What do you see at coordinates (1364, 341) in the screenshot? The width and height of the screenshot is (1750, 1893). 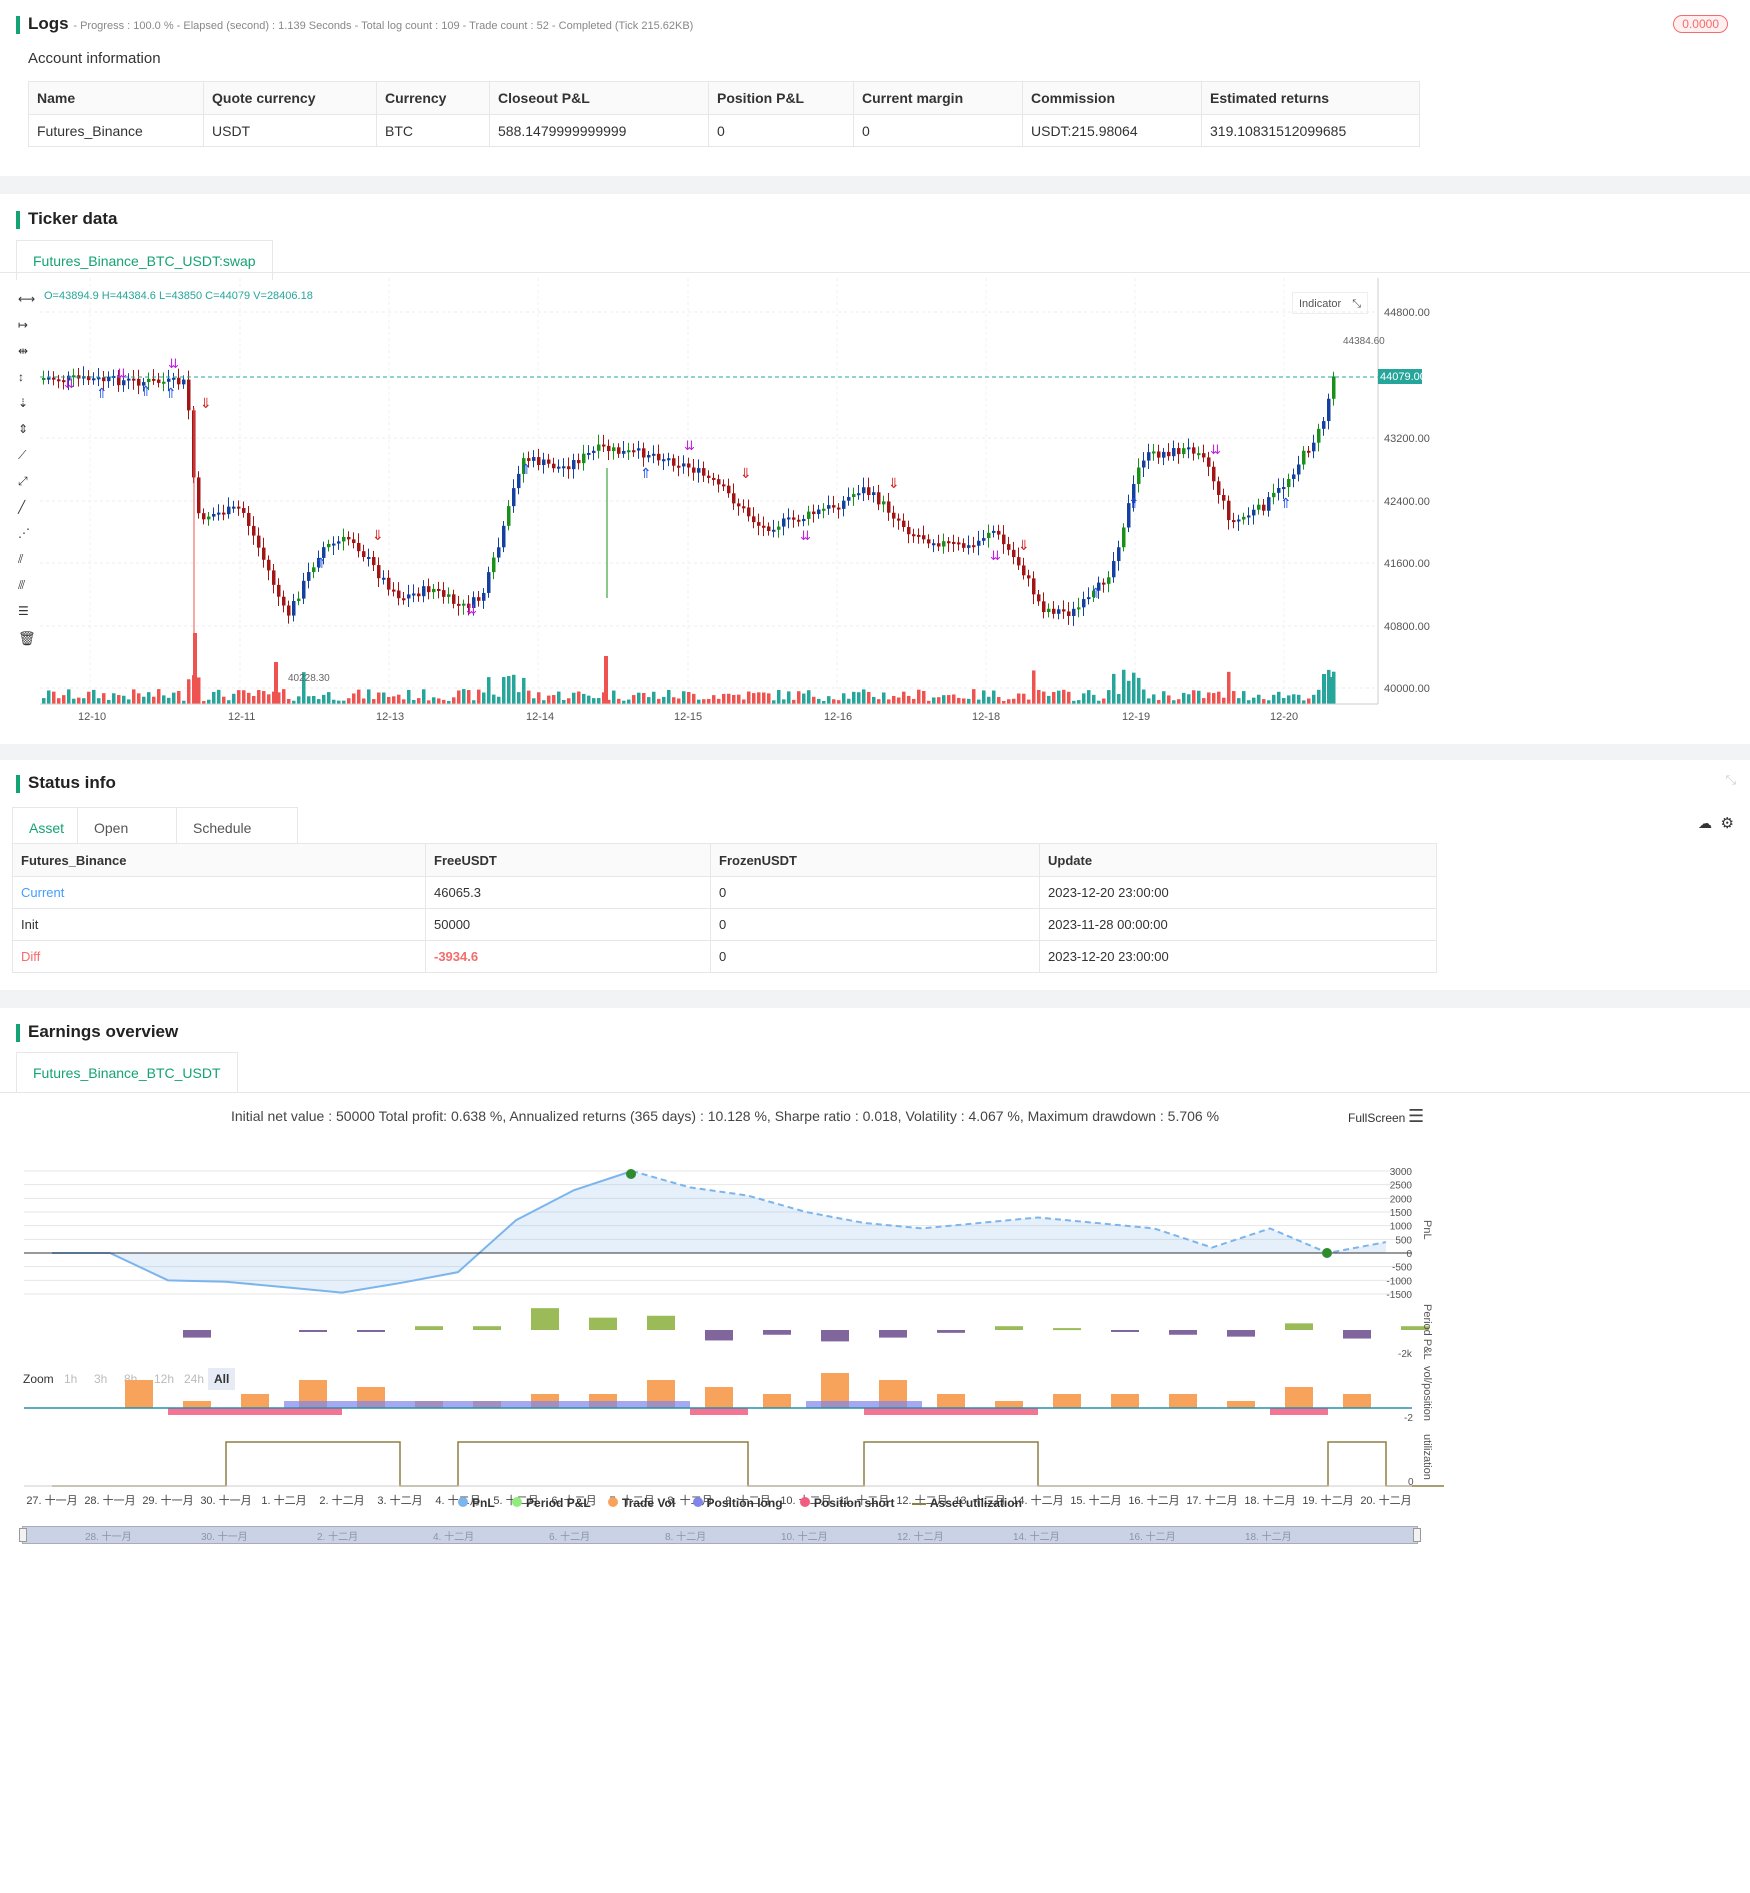 I see `high-label: 44384.60` at bounding box center [1364, 341].